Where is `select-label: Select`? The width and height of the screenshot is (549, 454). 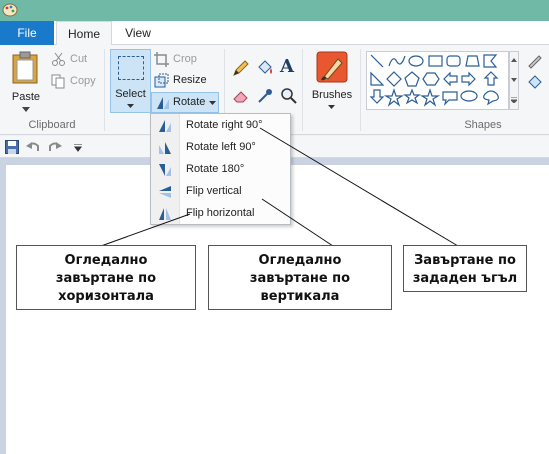
select-label: Select is located at coordinates (130, 94).